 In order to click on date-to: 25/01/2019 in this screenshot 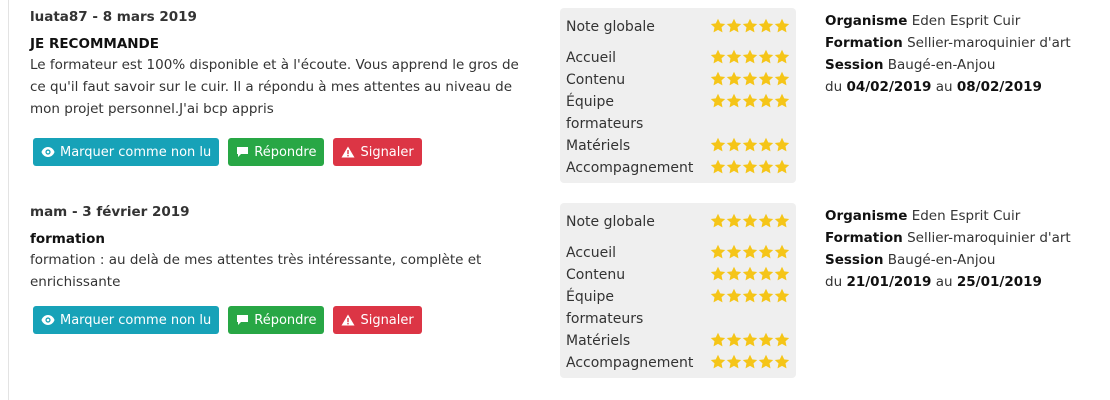, I will do `click(999, 282)`.